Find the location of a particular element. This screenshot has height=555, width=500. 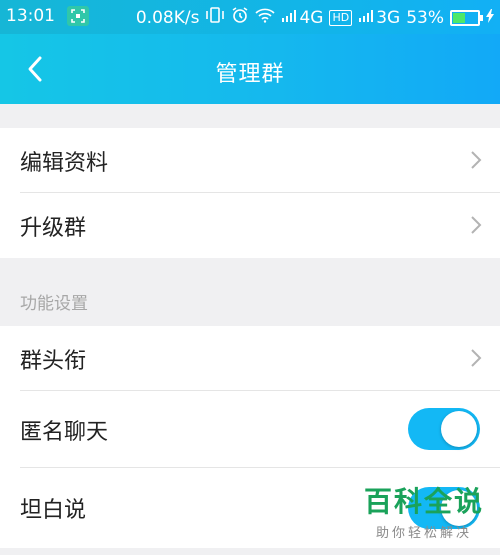

page-title: 管理群 is located at coordinates (250, 74).